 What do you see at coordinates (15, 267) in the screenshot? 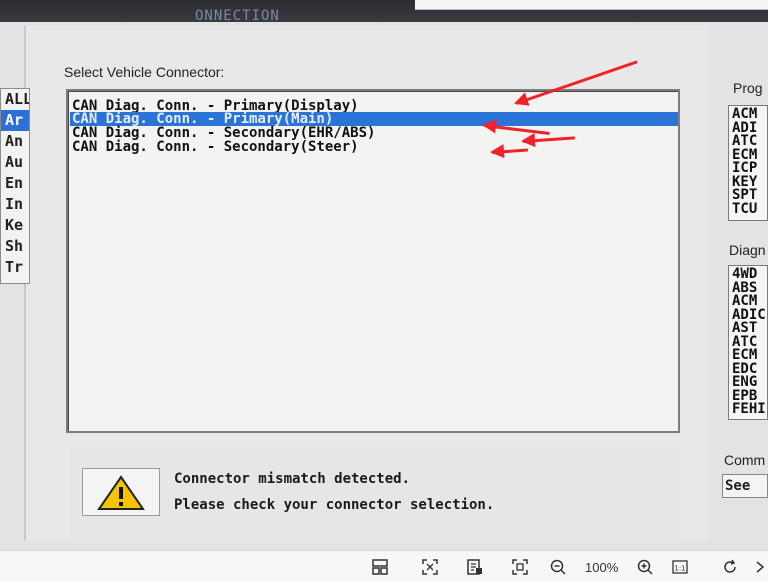
I see `left-menu-item: Tr` at bounding box center [15, 267].